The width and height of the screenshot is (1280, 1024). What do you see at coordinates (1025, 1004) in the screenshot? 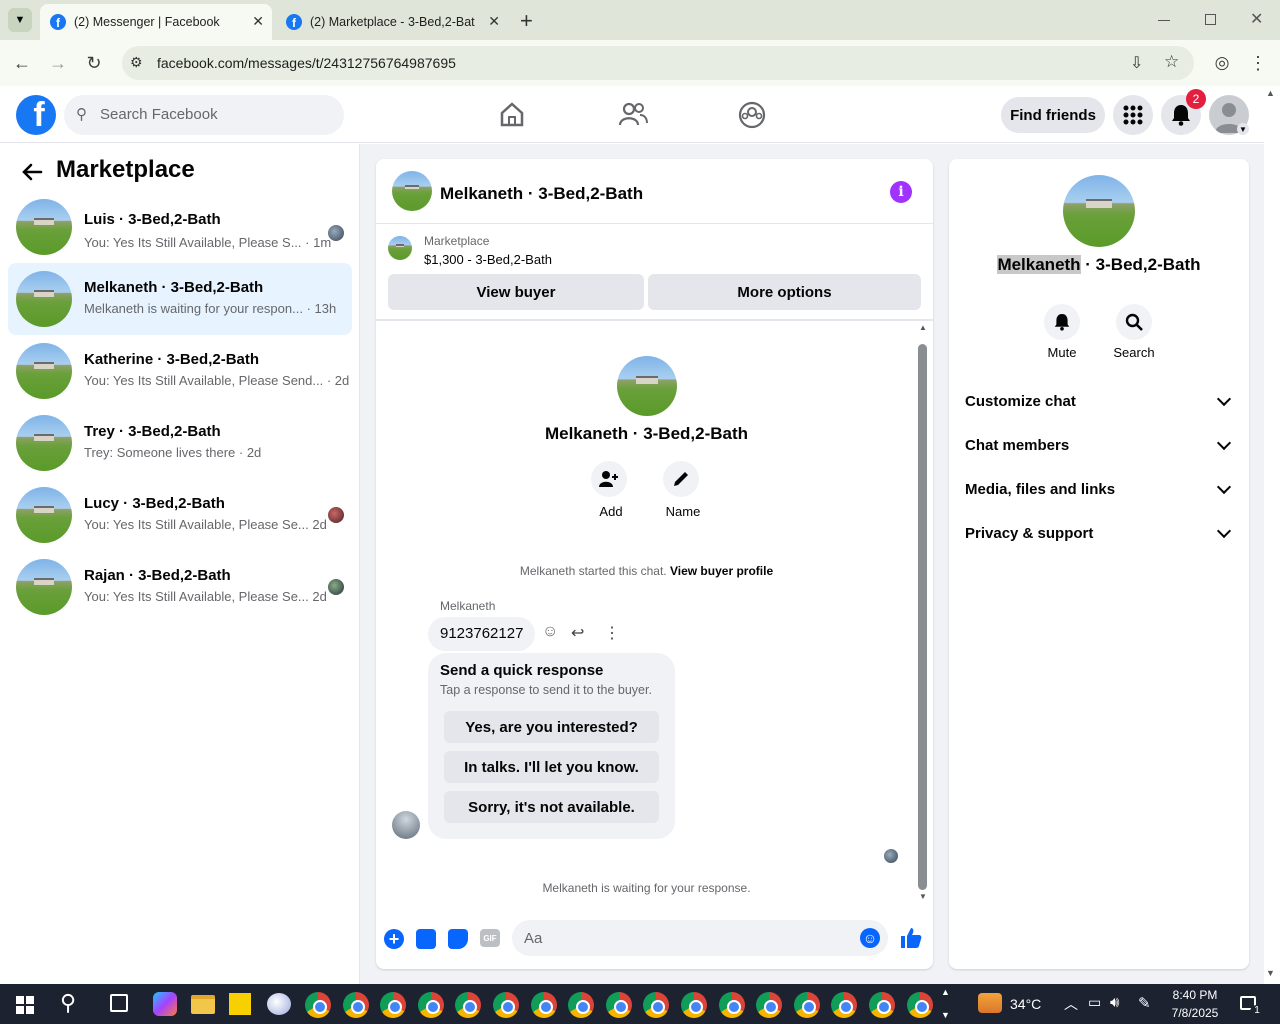
I see `temperature: 34°C` at bounding box center [1025, 1004].